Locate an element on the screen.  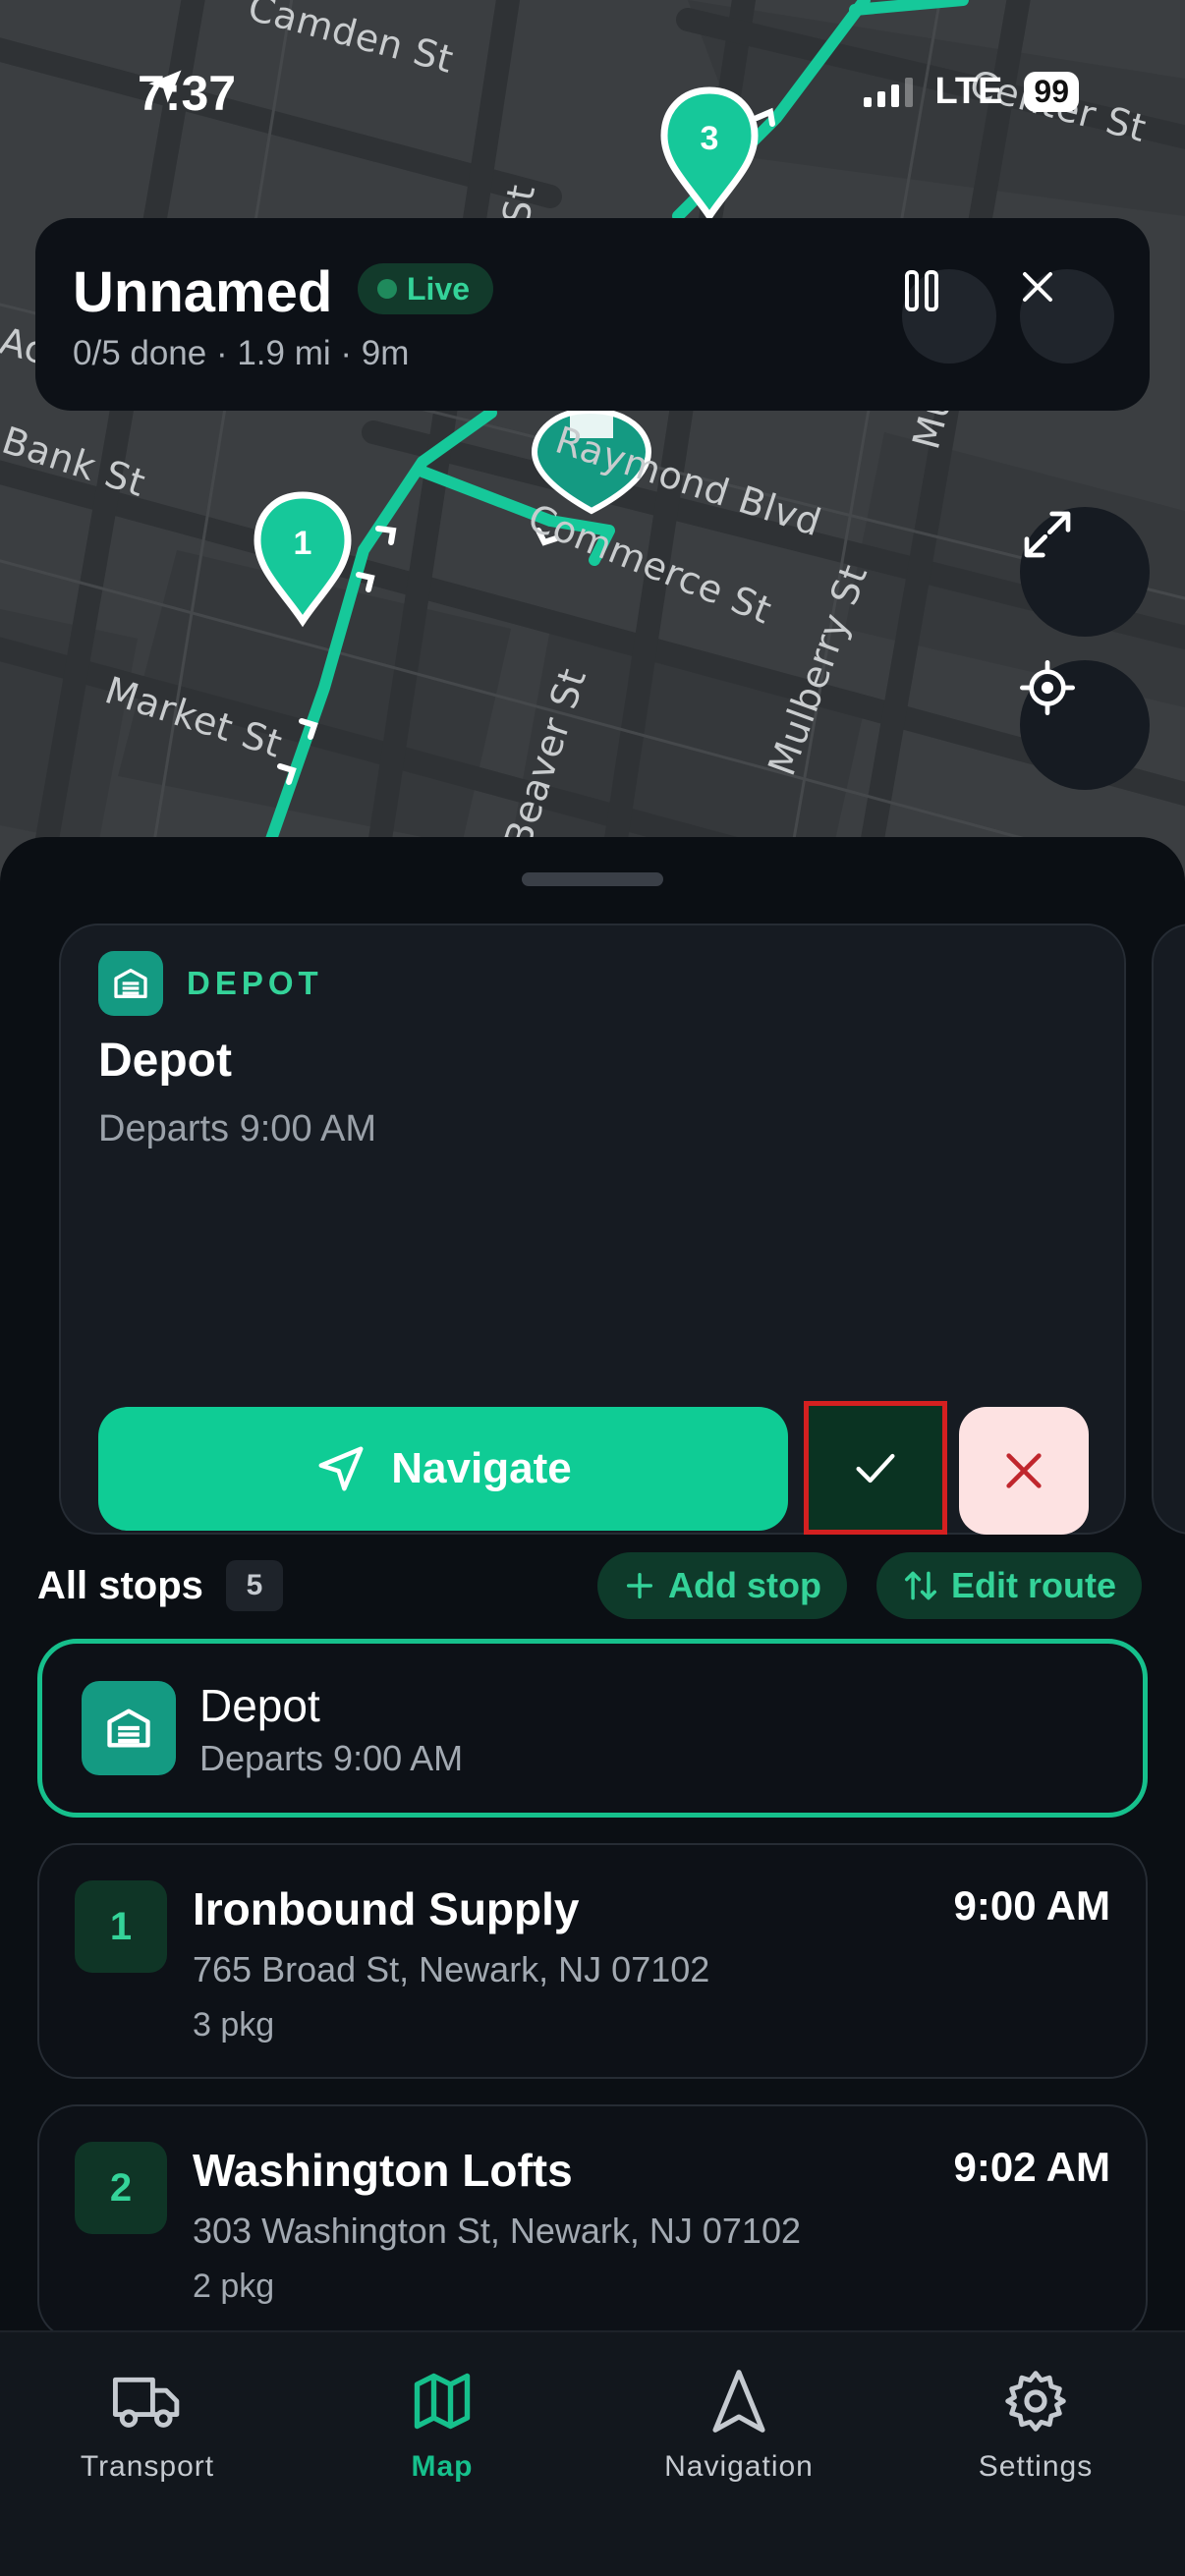
stops-header: All stops 5 Add stop Edit route is located at coordinates (592, 1587).